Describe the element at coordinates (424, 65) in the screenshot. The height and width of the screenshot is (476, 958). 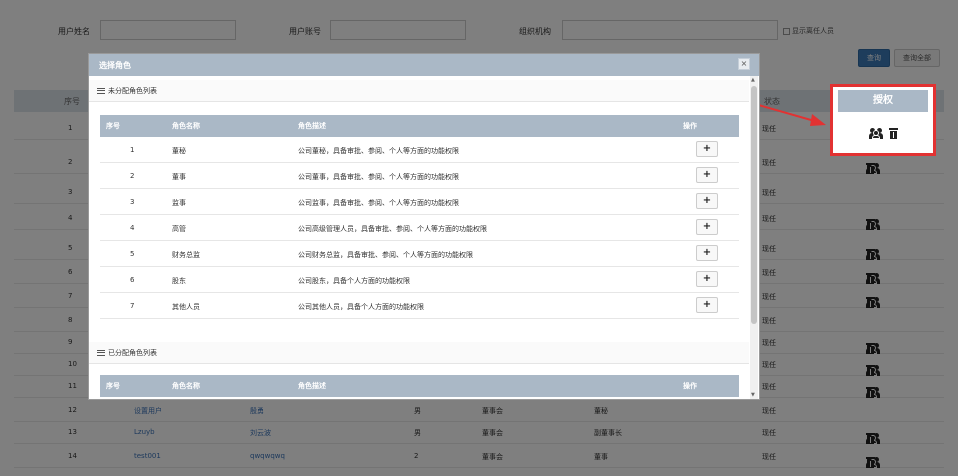
I see `dialog-header: 选择角色 ×` at that location.